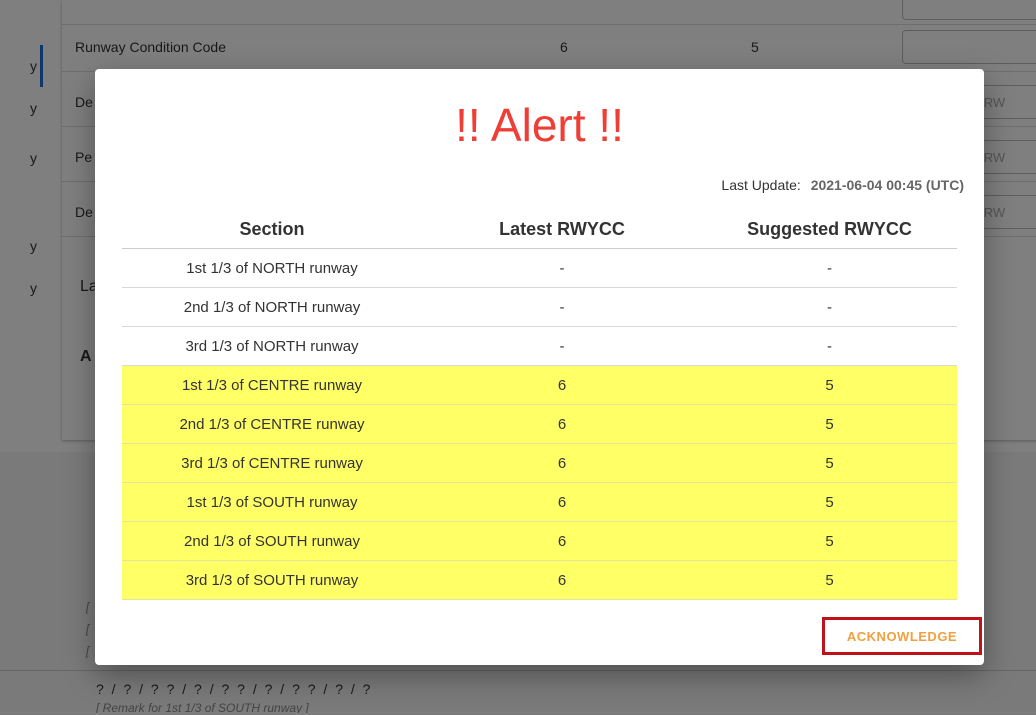 Image resolution: width=1036 pixels, height=715 pixels. I want to click on table-row: 2nd 1/3 of SOUTH runway 6 5, so click(539, 541).